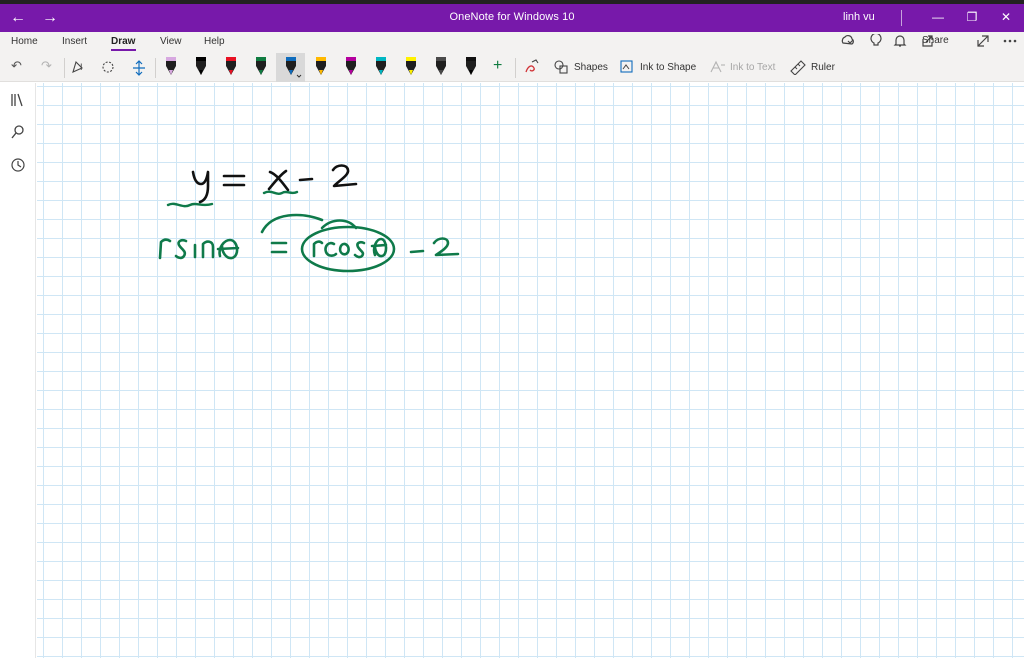 The width and height of the screenshot is (1024, 658). I want to click on ink-layer, so click(309, 218).